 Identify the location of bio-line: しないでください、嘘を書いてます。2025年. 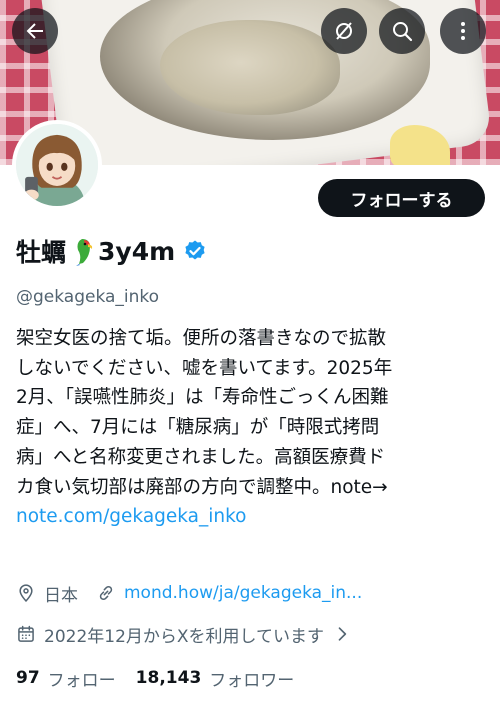
(204, 368).